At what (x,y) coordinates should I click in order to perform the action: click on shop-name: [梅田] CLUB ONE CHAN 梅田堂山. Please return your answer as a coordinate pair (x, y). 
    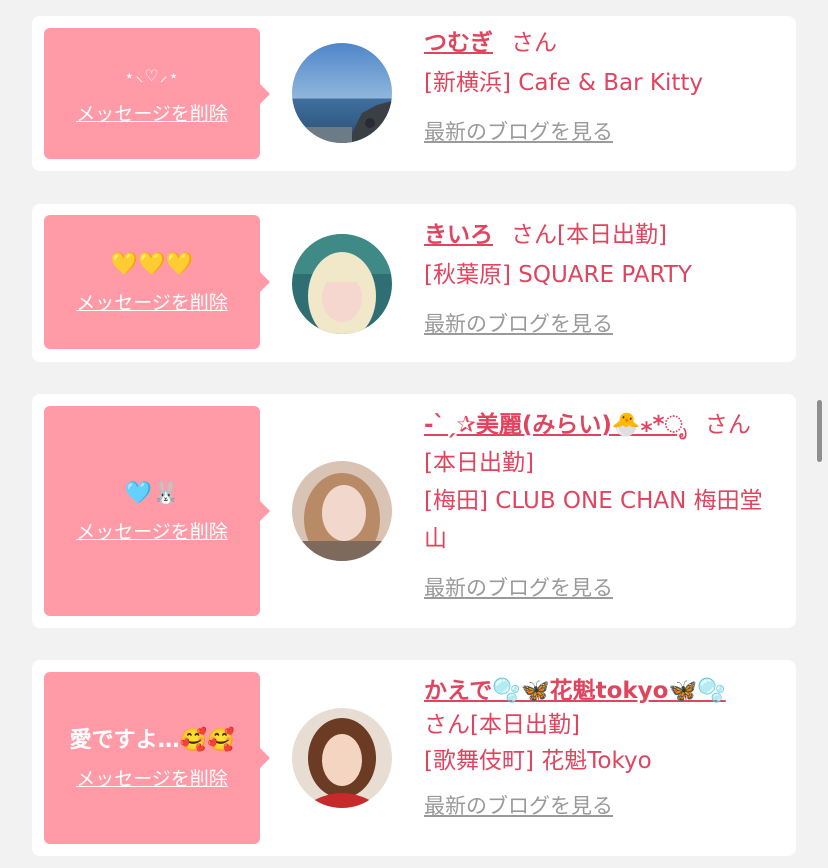
    Looking at the image, I should click on (593, 520).